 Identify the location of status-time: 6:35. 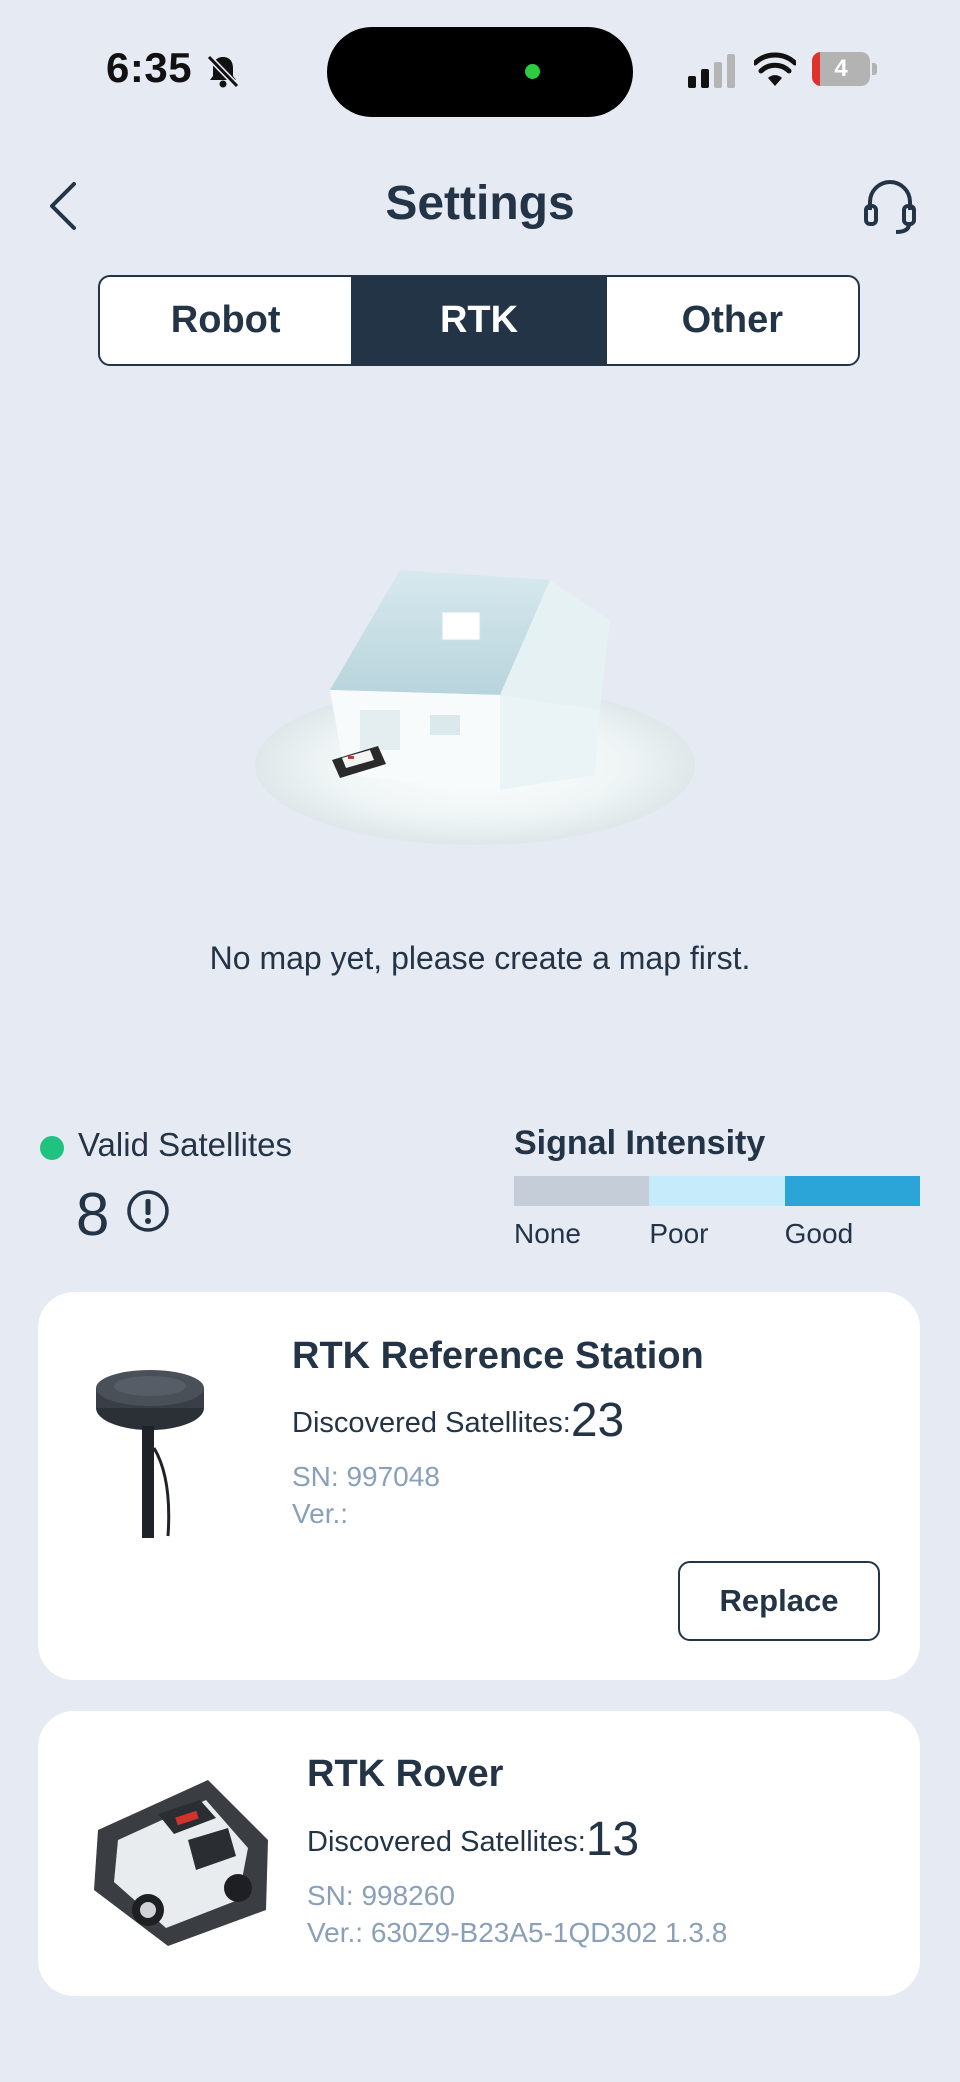
(149, 67).